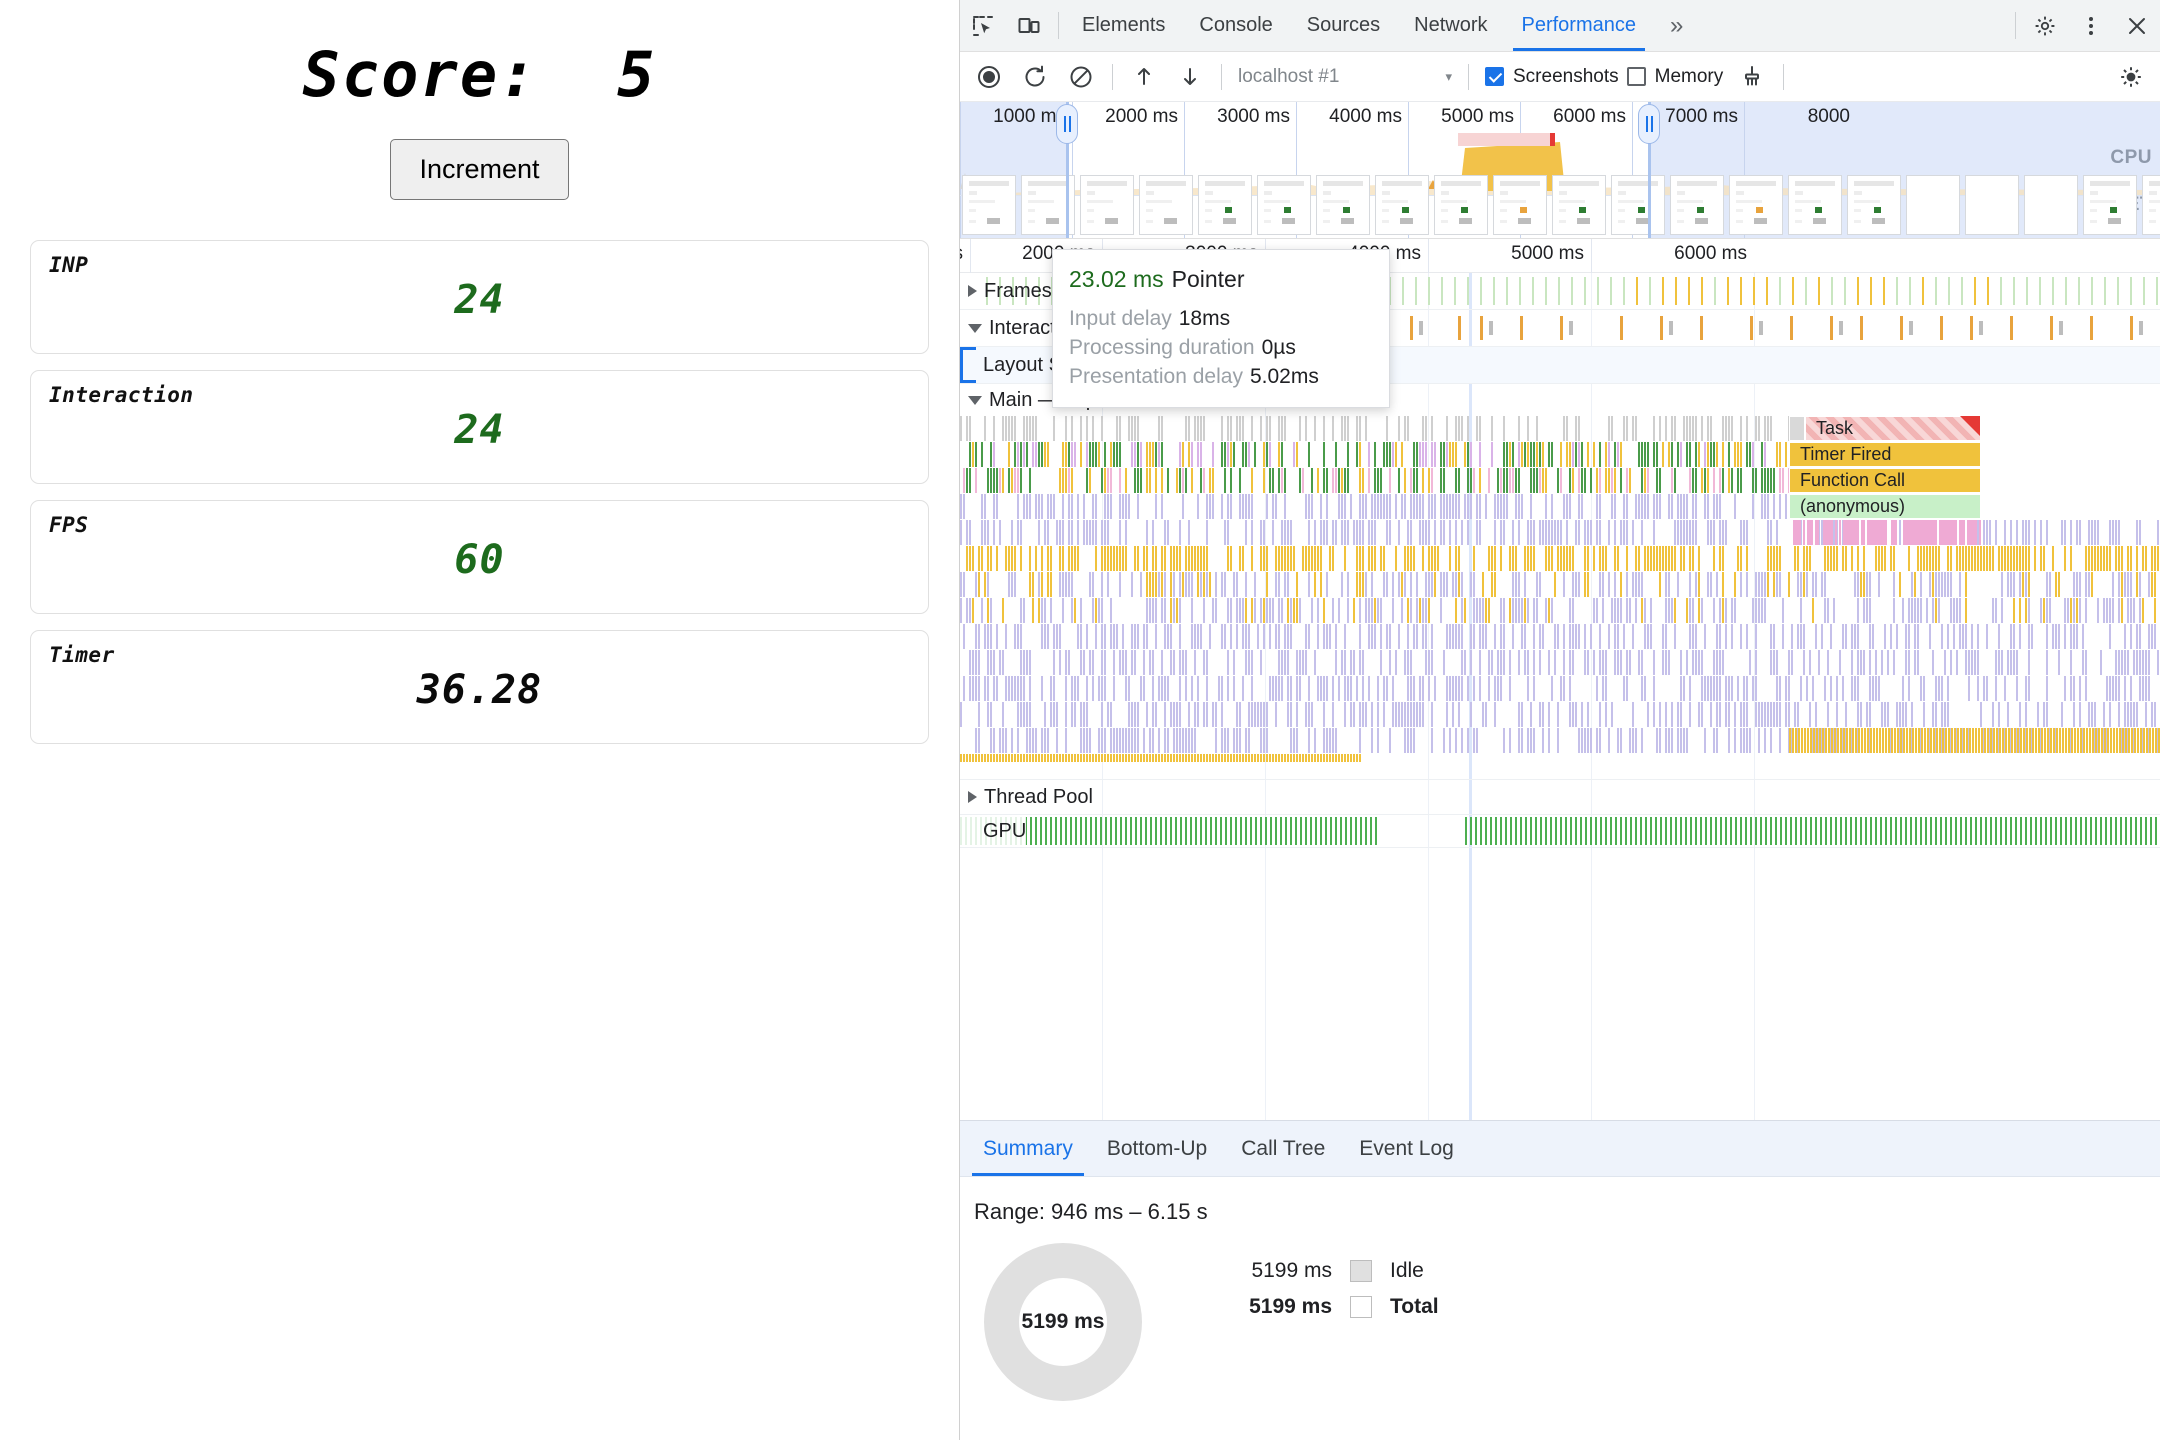  What do you see at coordinates (1560, 797) in the screenshot?
I see `track-thread-pool: Thread Pool` at bounding box center [1560, 797].